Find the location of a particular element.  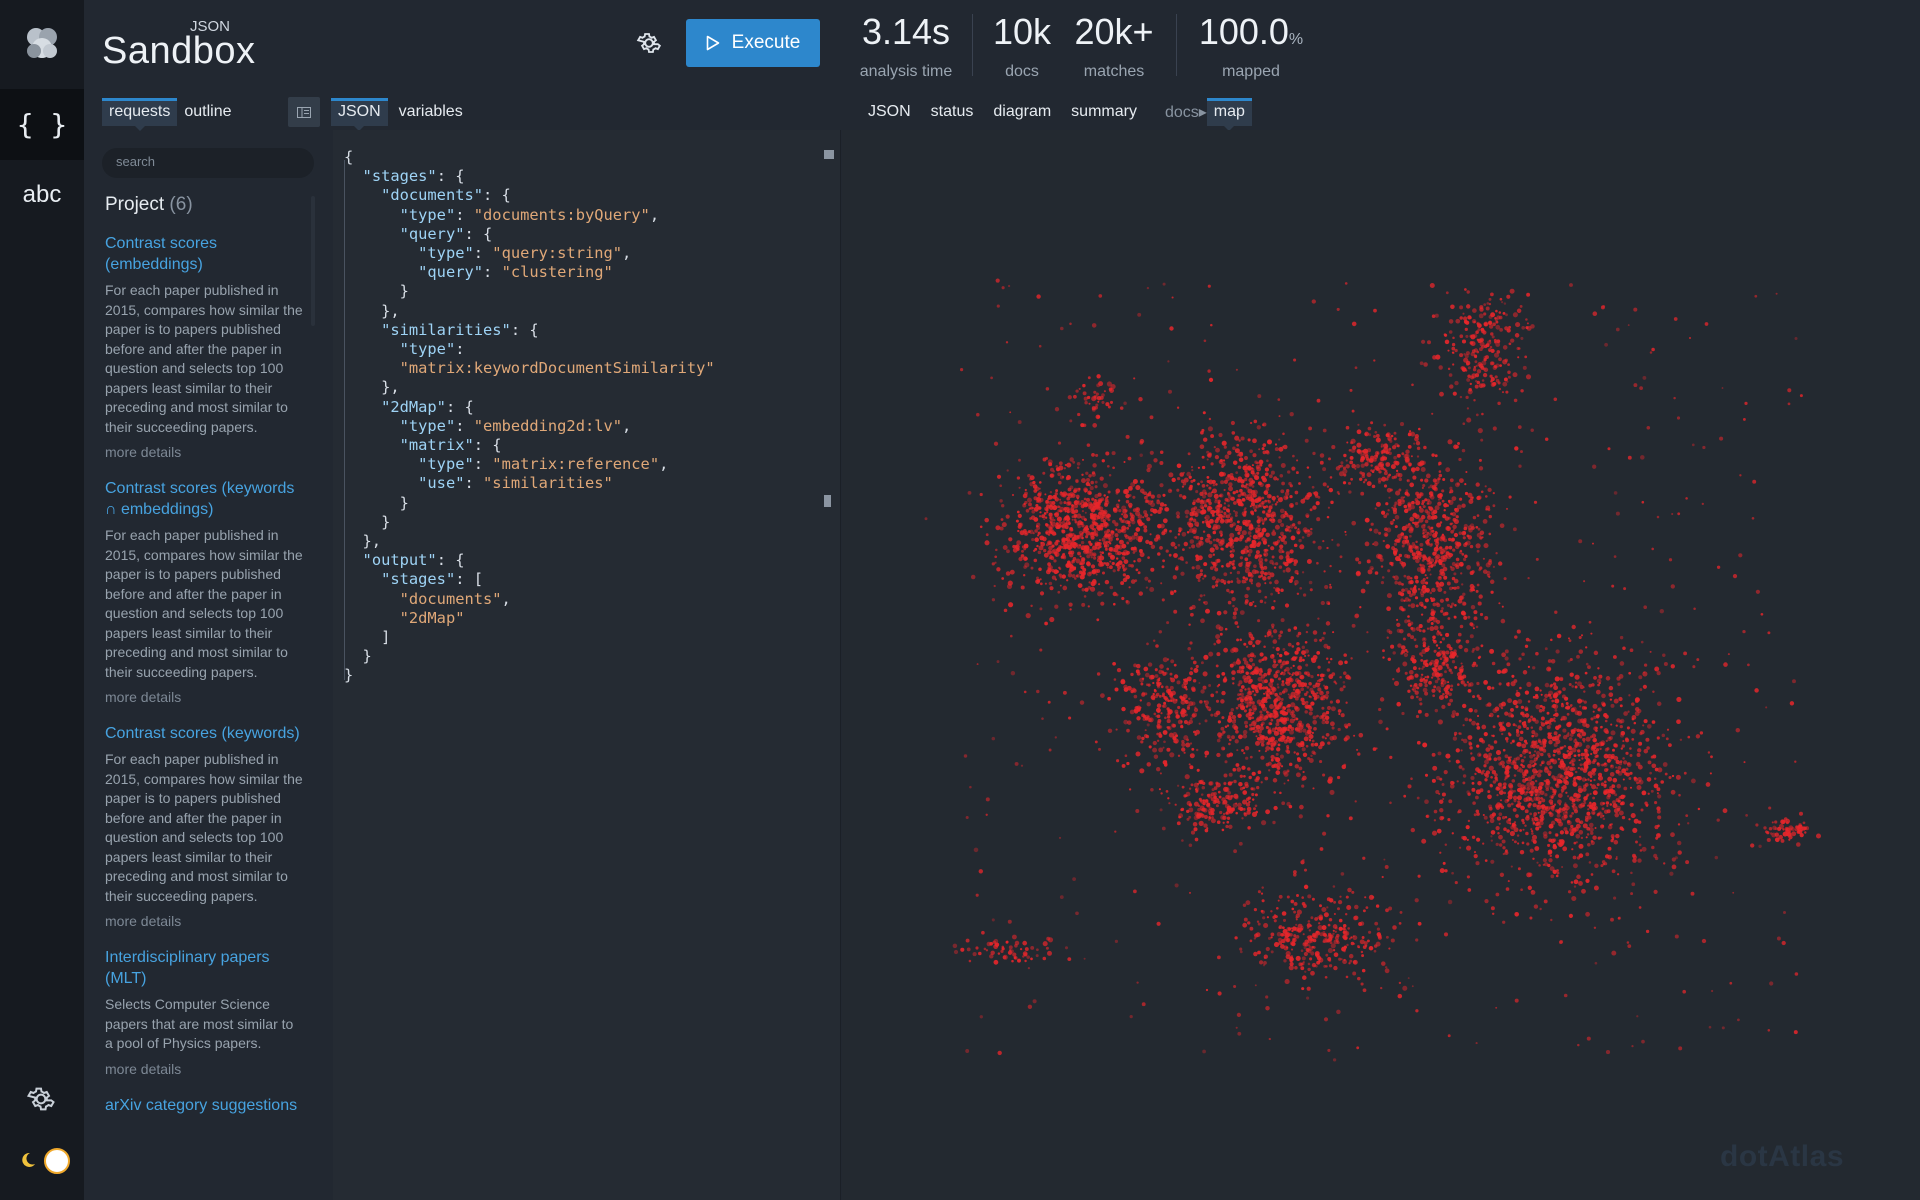

settings-gear-icon is located at coordinates (41, 1099).